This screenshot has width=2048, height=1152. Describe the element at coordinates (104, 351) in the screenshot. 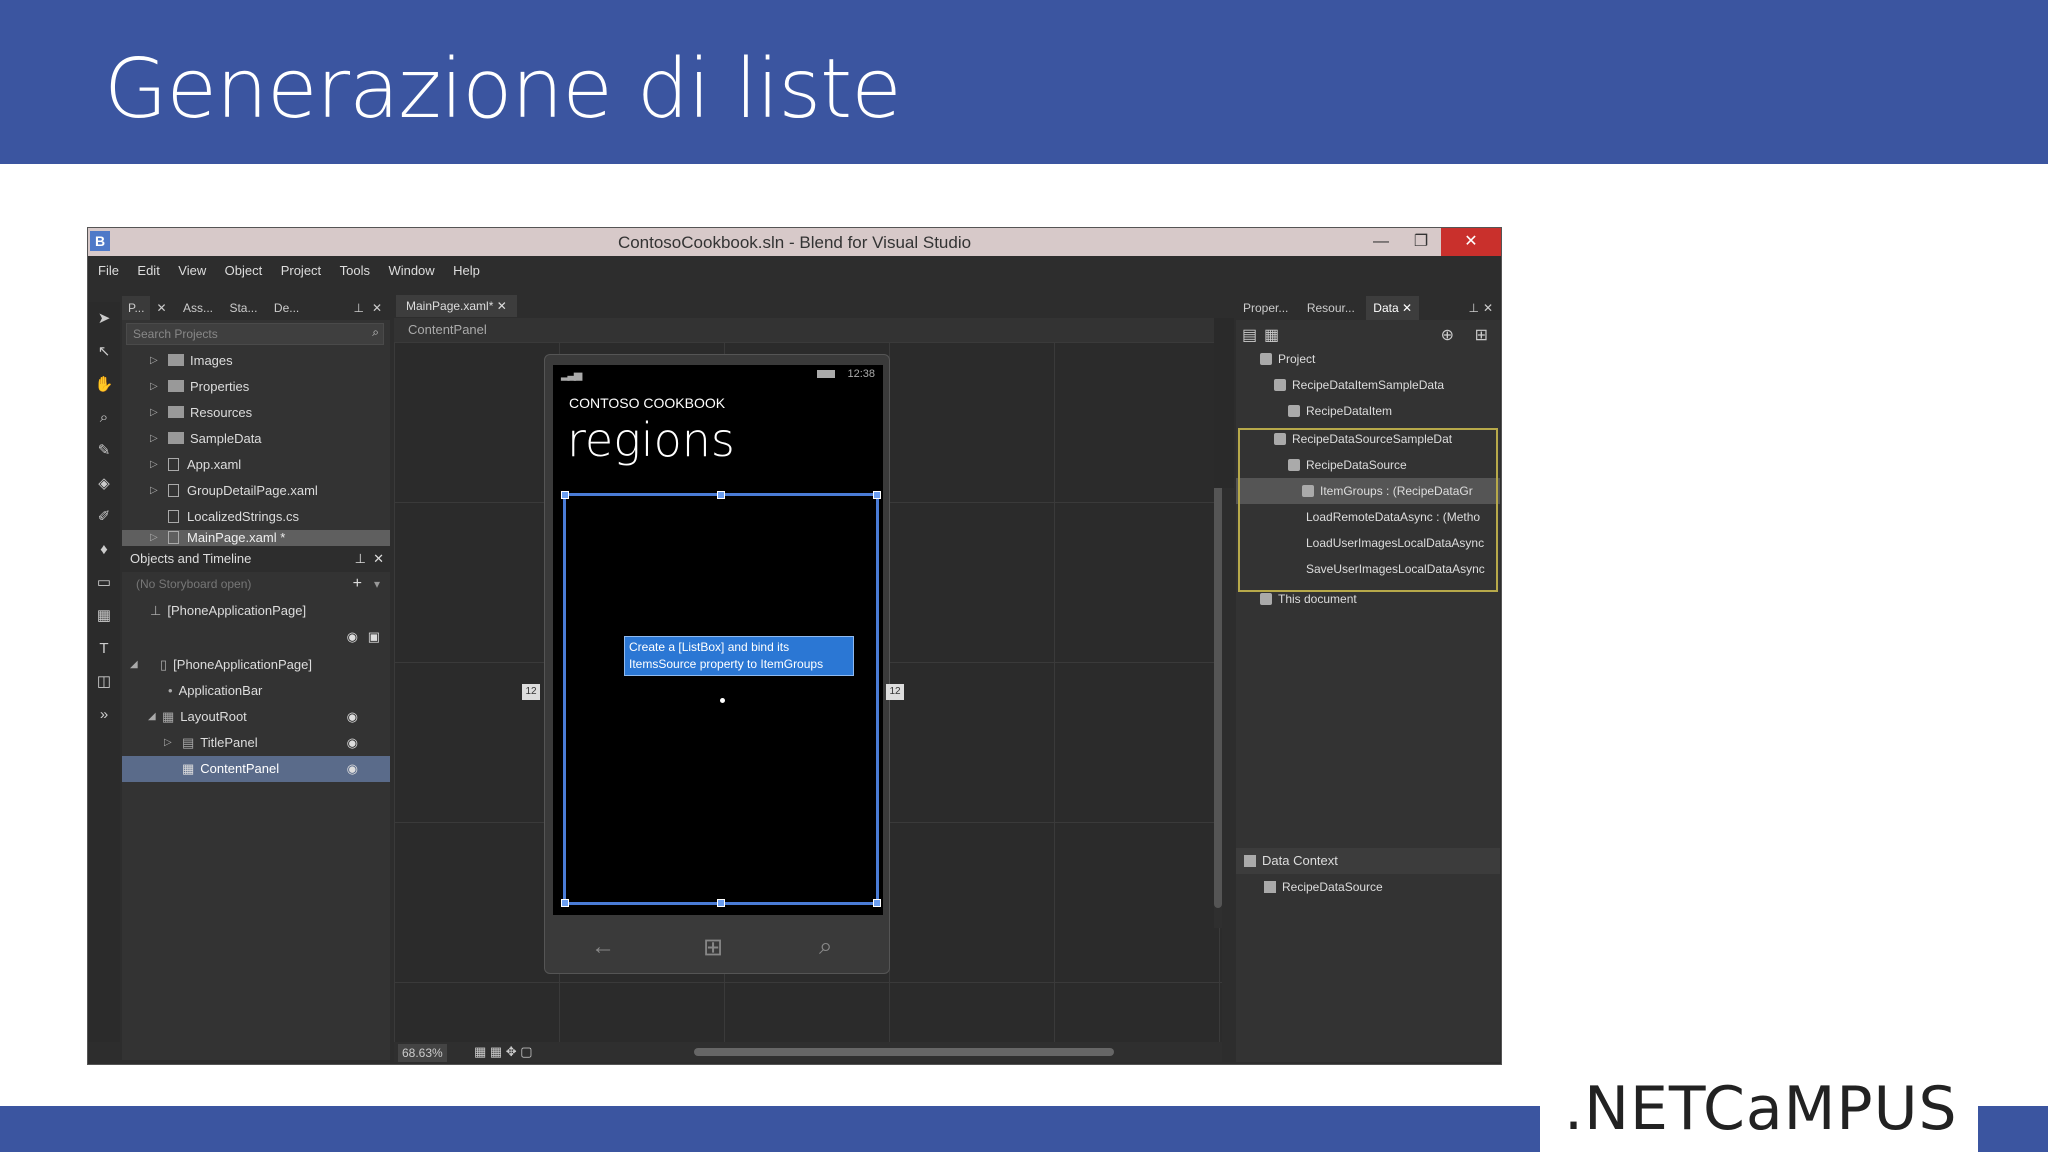

I see `direct-selection-tool-icon: ↖` at that location.